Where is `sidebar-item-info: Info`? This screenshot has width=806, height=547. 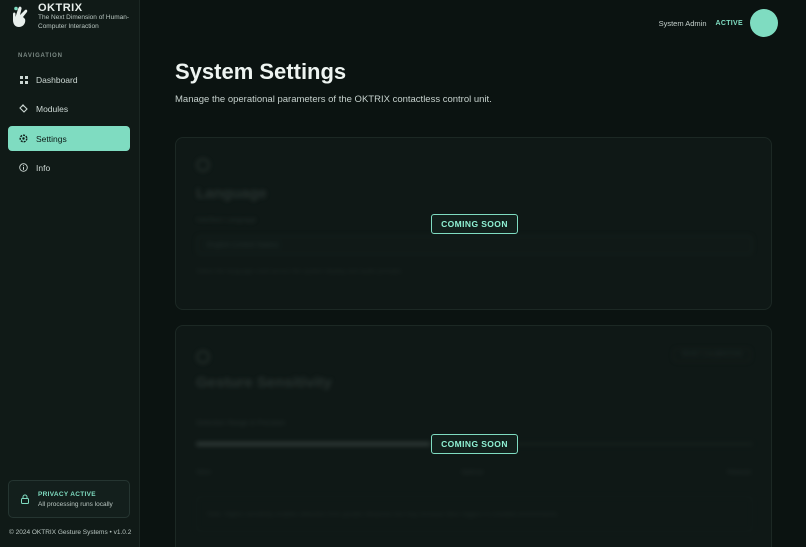 sidebar-item-info: Info is located at coordinates (69, 167).